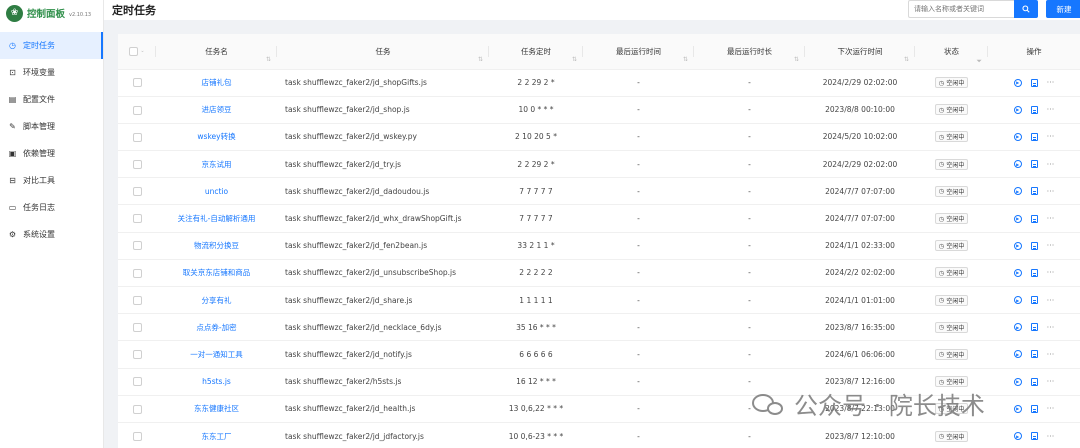 Image resolution: width=1080 pixels, height=448 pixels. I want to click on sidebar-item-config: ▤ 配置文件, so click(51, 99).